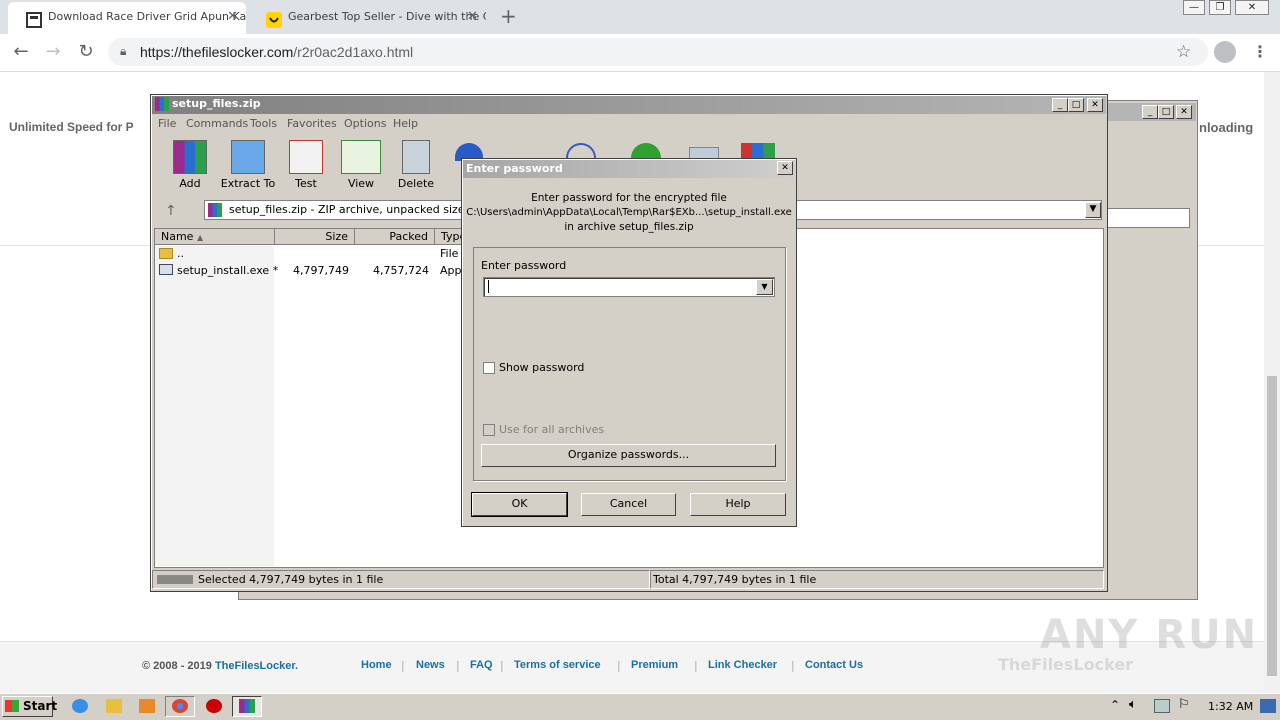  What do you see at coordinates (1260, 51) in the screenshot?
I see `menu-dots-icon: ⋮` at bounding box center [1260, 51].